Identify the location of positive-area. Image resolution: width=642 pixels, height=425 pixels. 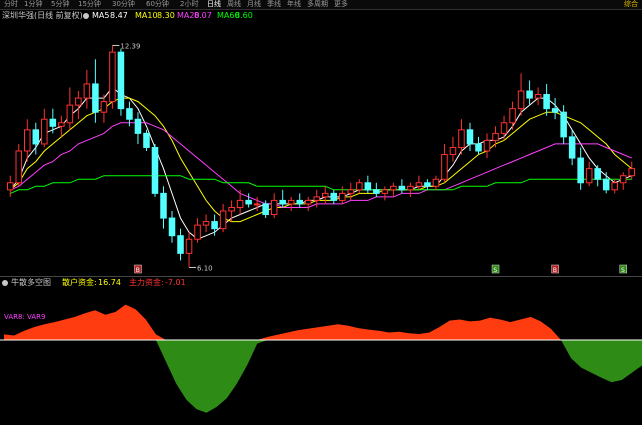
(323, 322).